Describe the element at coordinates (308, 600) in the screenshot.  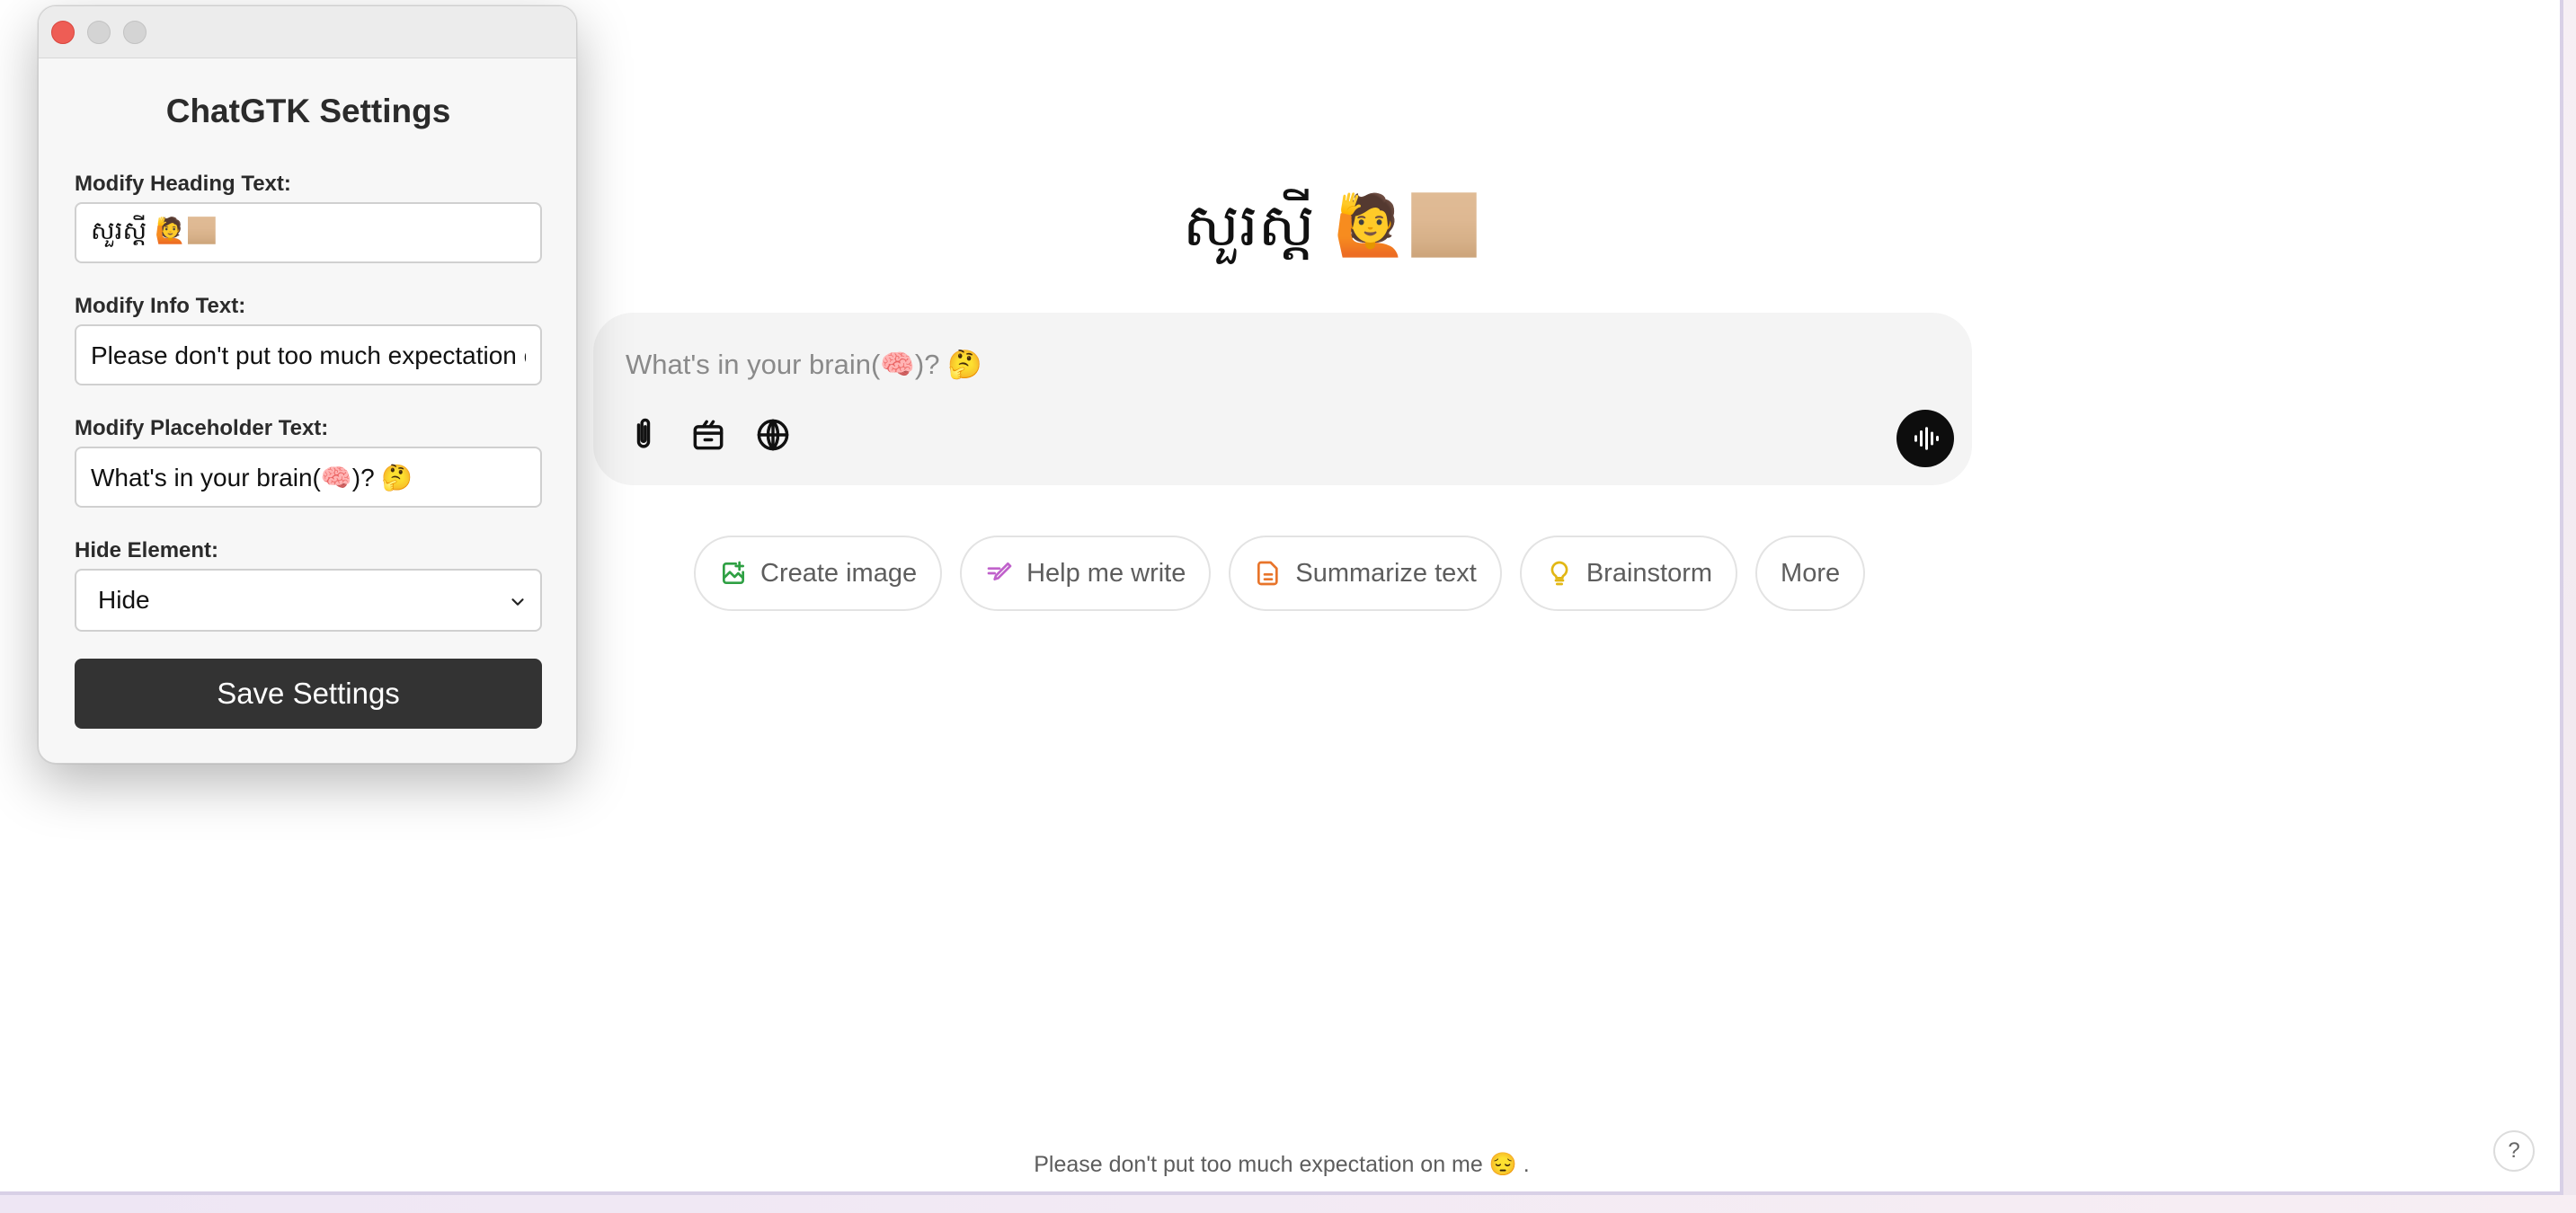
I see `hide-element-select: Hide` at that location.